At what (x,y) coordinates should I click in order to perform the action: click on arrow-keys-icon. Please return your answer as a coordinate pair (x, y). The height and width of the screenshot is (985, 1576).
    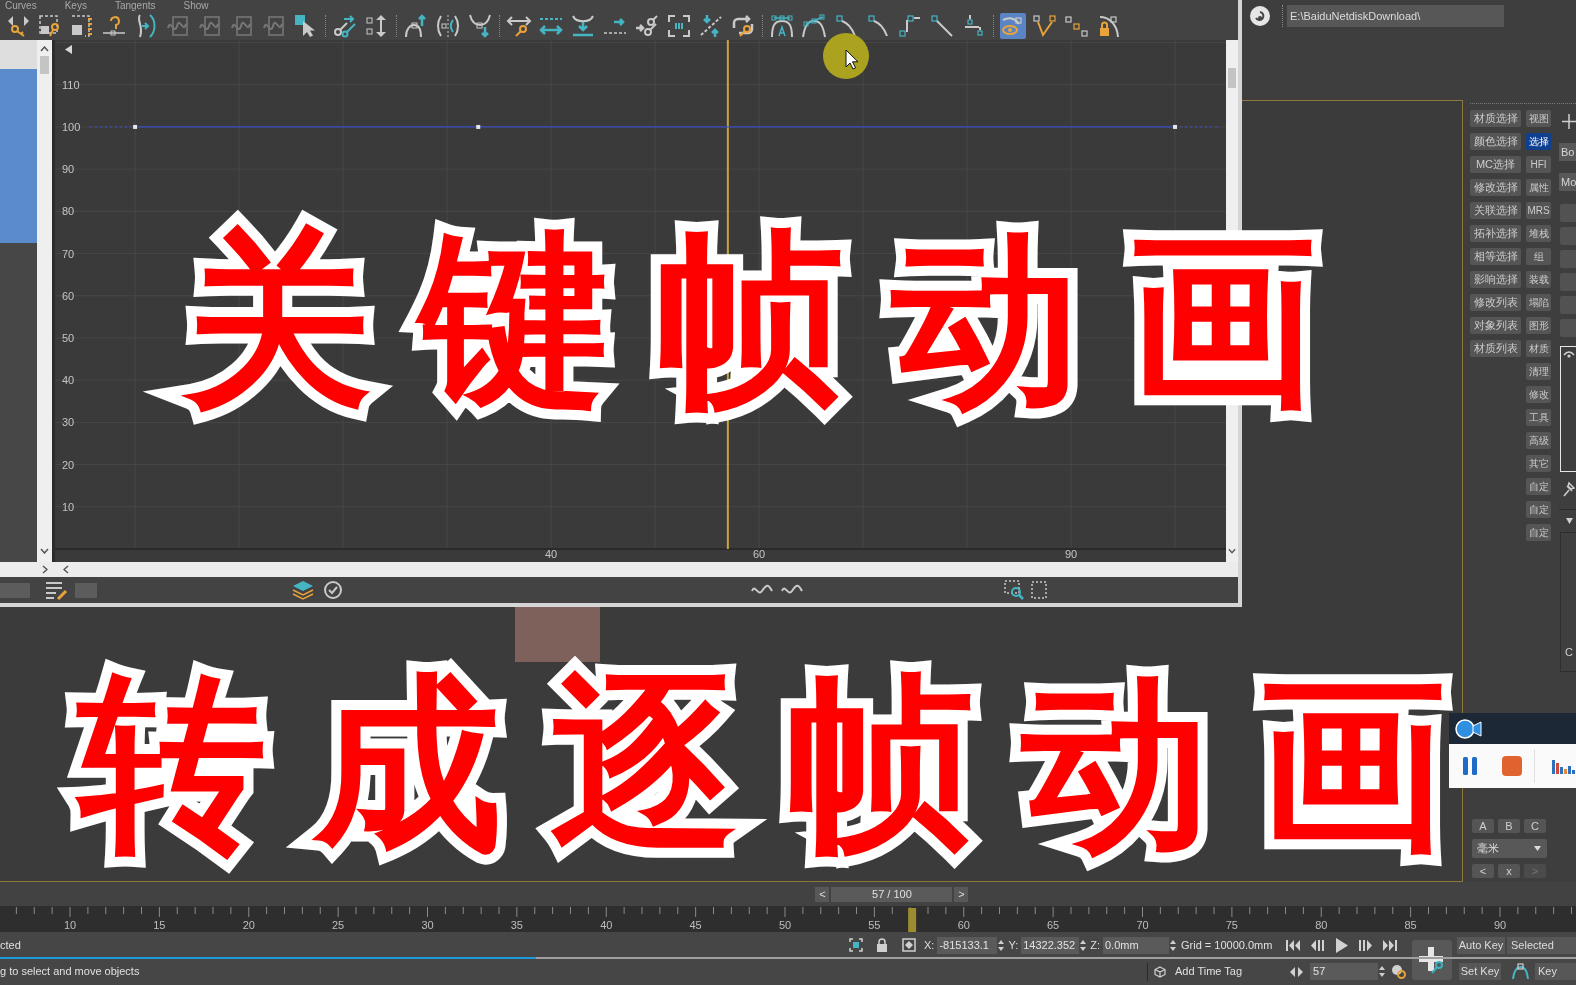
    Looking at the image, I should click on (647, 26).